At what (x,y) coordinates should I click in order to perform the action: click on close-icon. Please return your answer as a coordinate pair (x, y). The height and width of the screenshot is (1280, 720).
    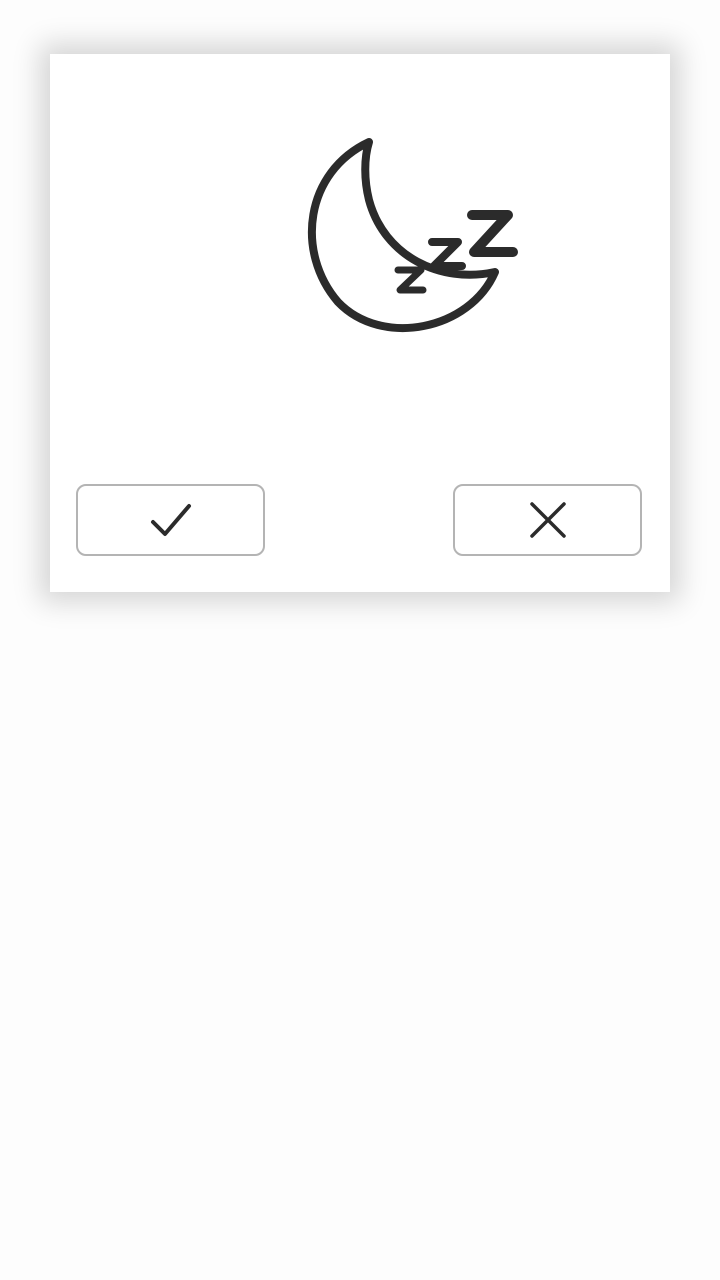
    Looking at the image, I should click on (547, 520).